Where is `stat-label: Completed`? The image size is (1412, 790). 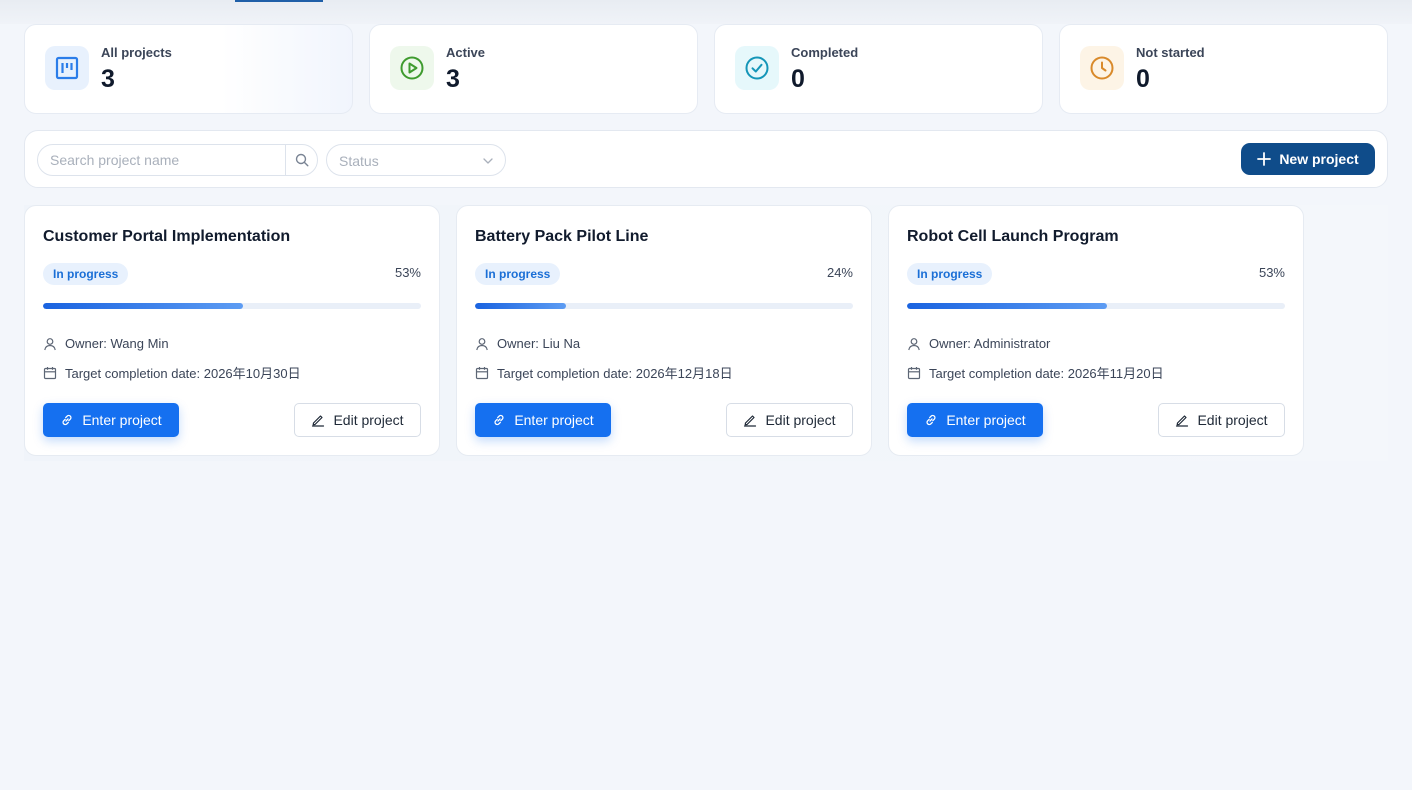 stat-label: Completed is located at coordinates (825, 52).